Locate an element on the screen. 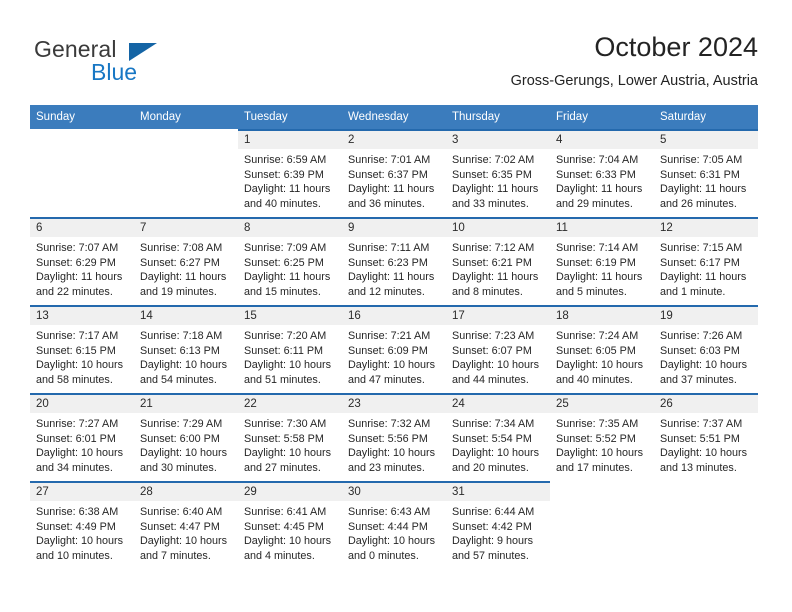 The height and width of the screenshot is (612, 792). sunrise-time: Sunrise: 7:20 AM is located at coordinates (285, 336).